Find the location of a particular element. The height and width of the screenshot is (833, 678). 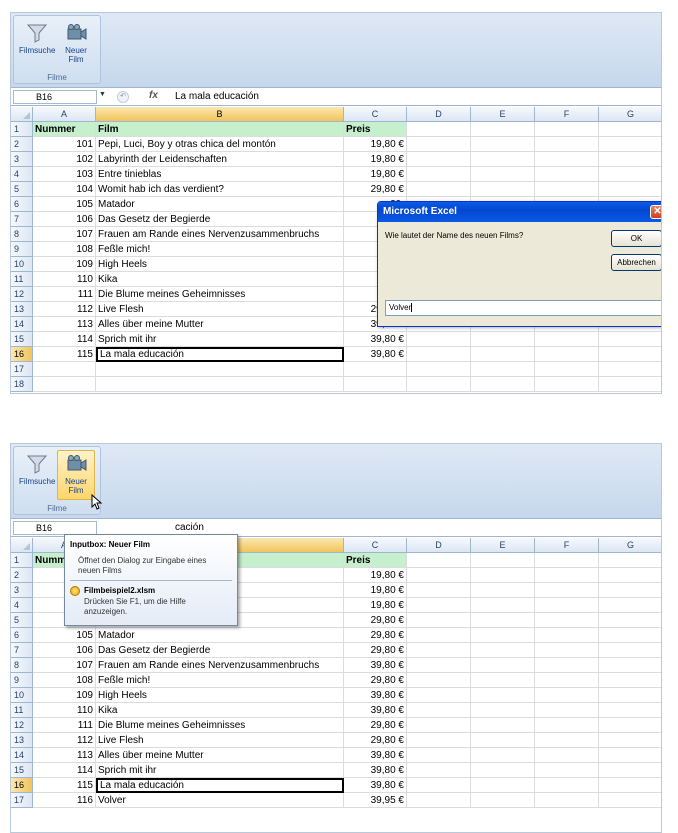

column-header-g: G is located at coordinates (630, 114).